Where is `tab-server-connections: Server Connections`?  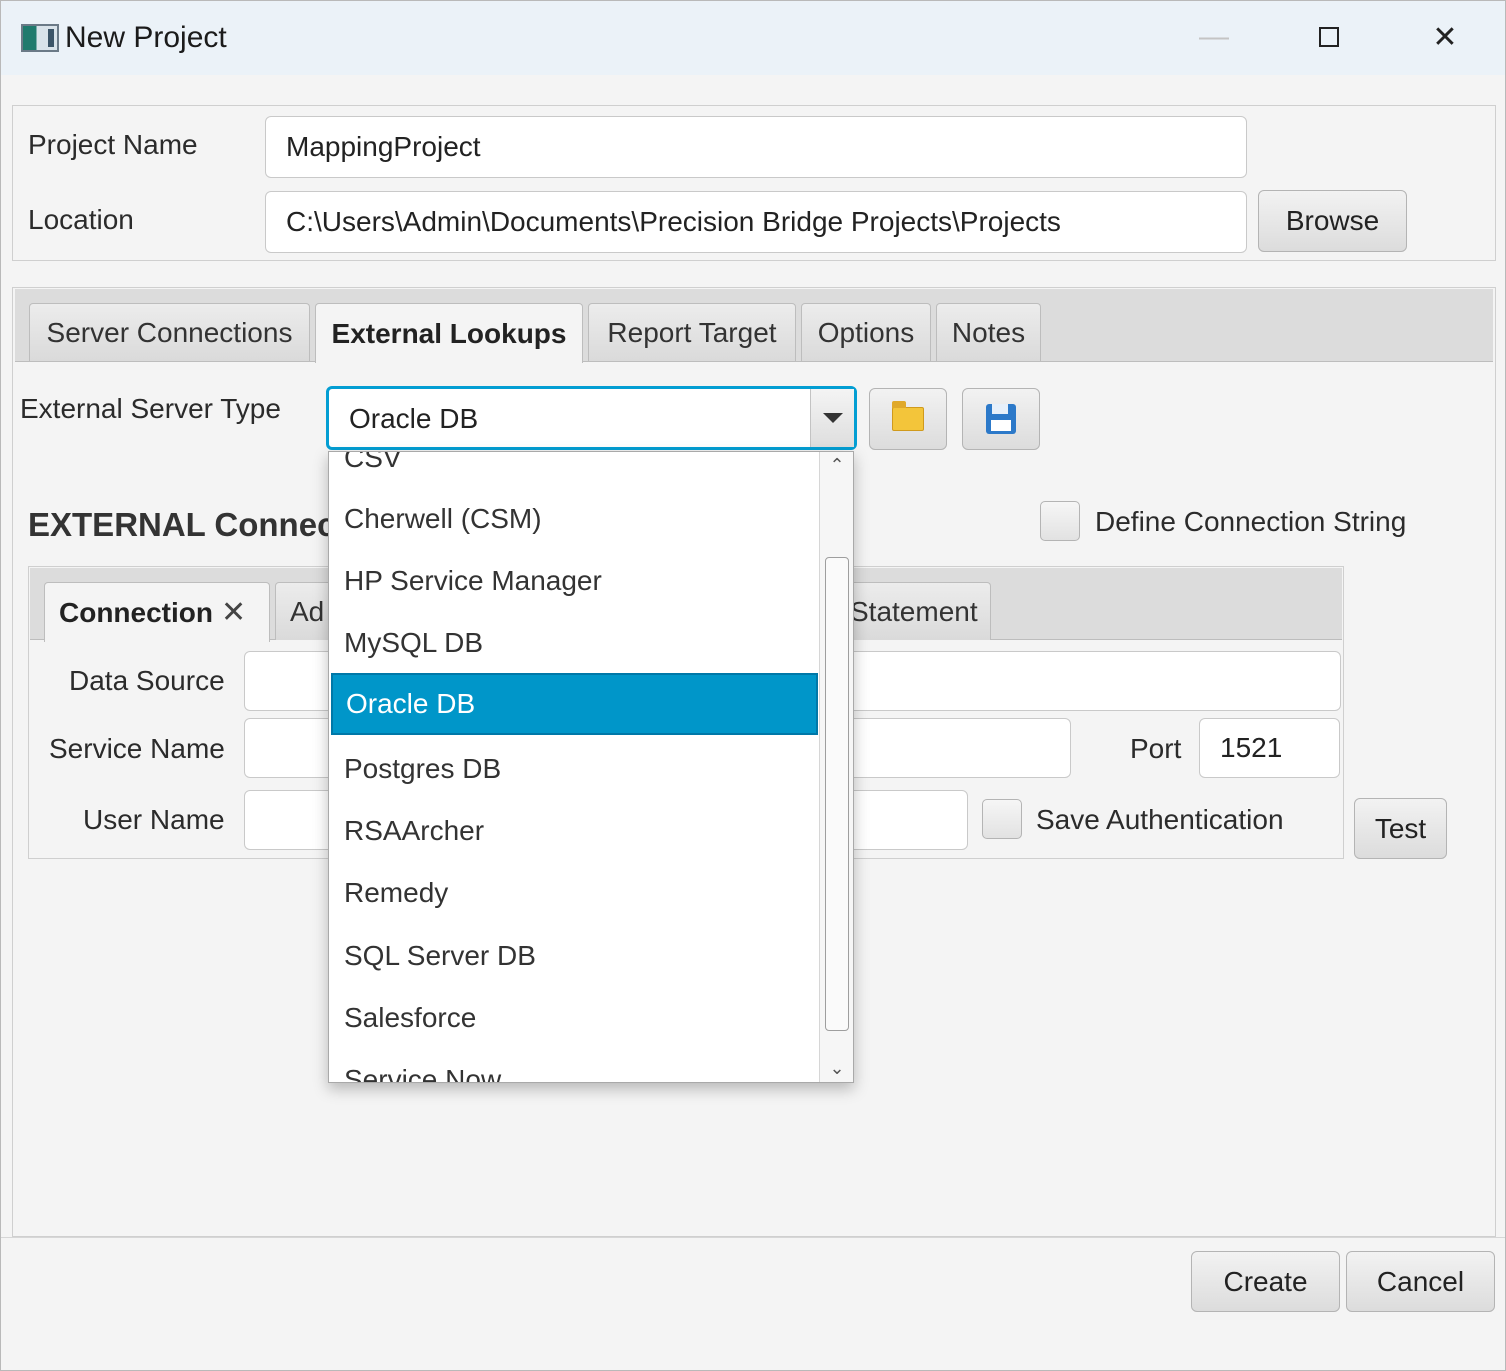 tab-server-connections: Server Connections is located at coordinates (169, 332).